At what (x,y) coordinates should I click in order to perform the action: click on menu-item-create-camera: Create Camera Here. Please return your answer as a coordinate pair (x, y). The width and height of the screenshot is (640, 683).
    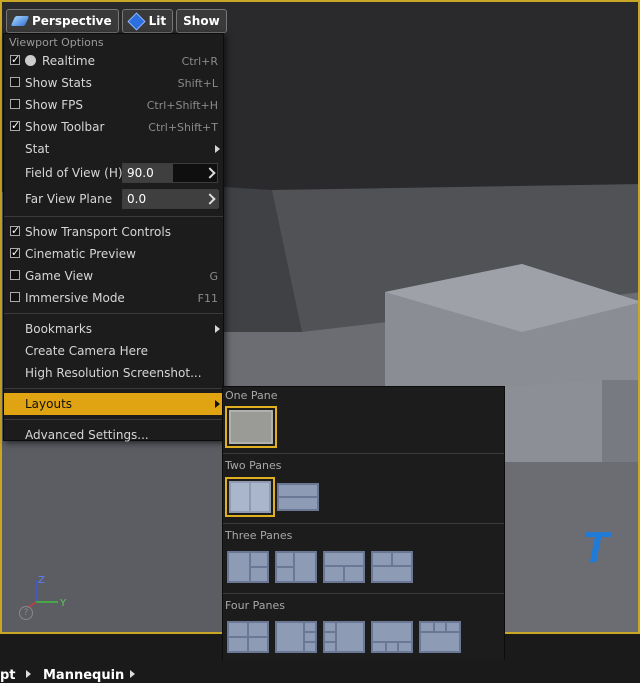
    Looking at the image, I should click on (113, 351).